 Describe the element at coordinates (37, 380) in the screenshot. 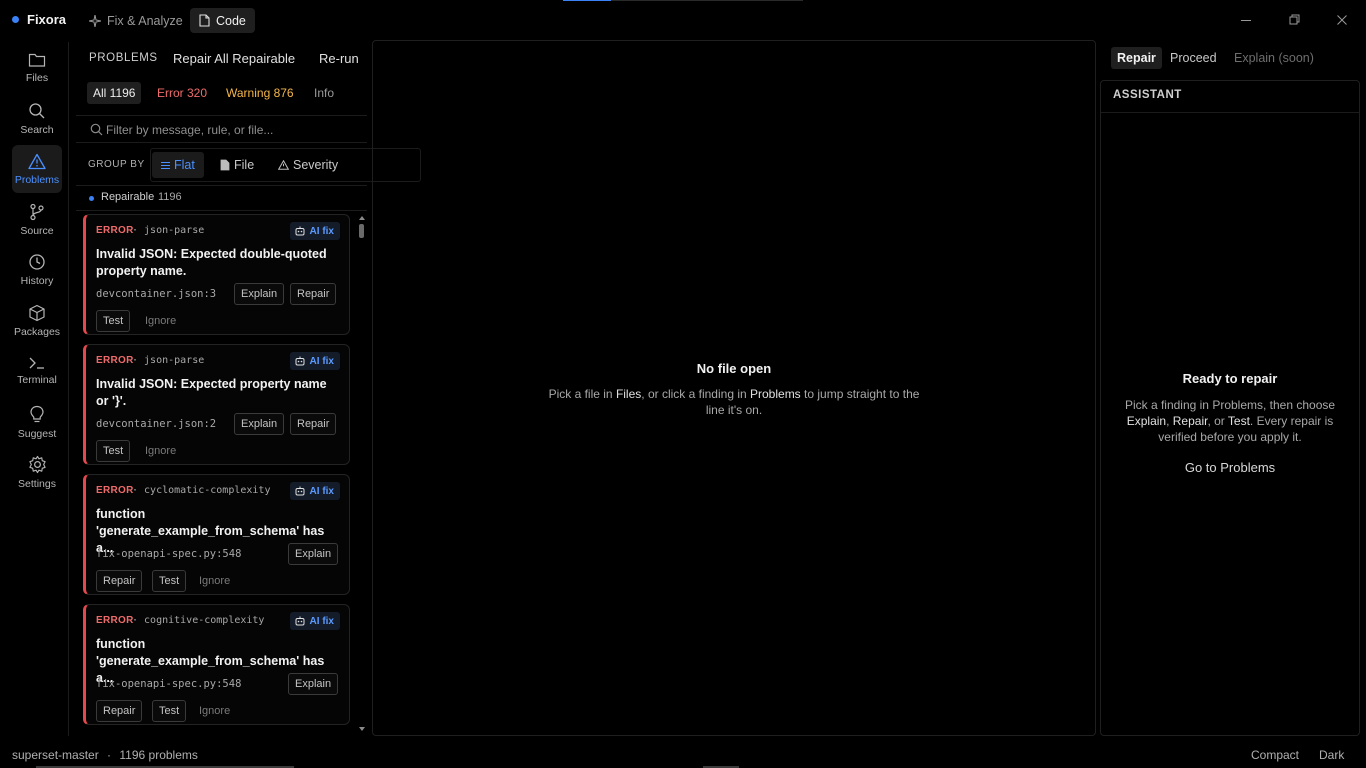

I see `rail-label-terminal: Terminal` at that location.